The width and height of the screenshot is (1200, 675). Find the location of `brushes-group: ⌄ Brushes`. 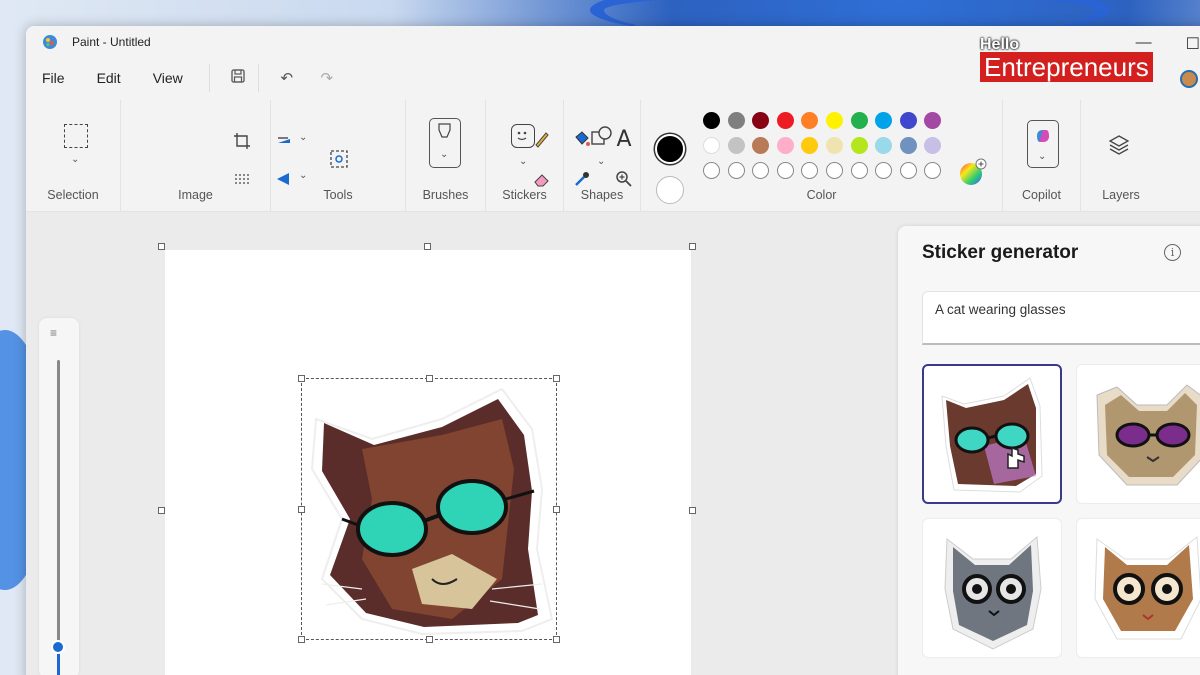

brushes-group: ⌄ Brushes is located at coordinates (446, 156).